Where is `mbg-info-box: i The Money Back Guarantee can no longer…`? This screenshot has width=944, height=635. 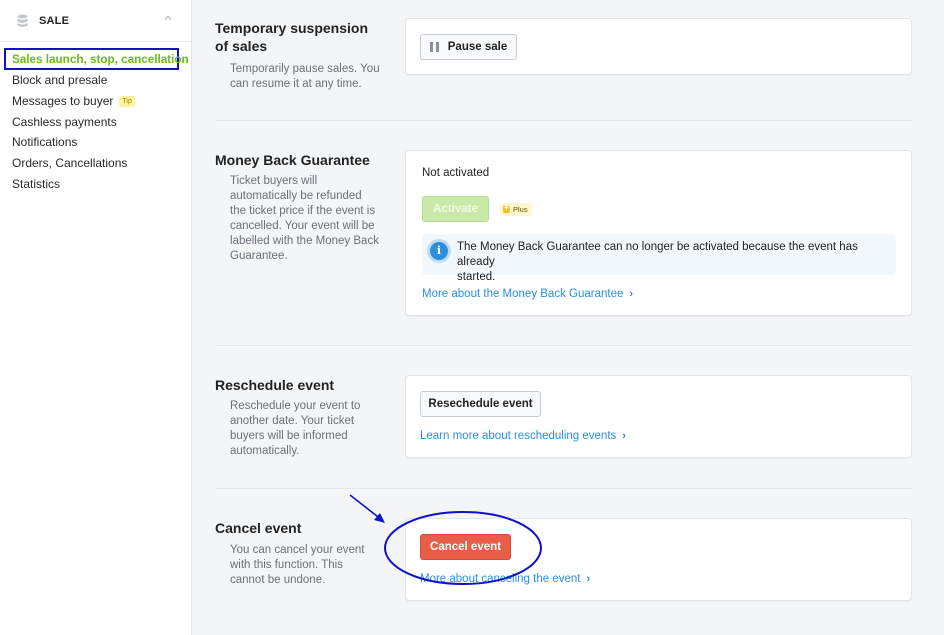
mbg-info-box: i The Money Back Guarantee can no longer… is located at coordinates (659, 258).